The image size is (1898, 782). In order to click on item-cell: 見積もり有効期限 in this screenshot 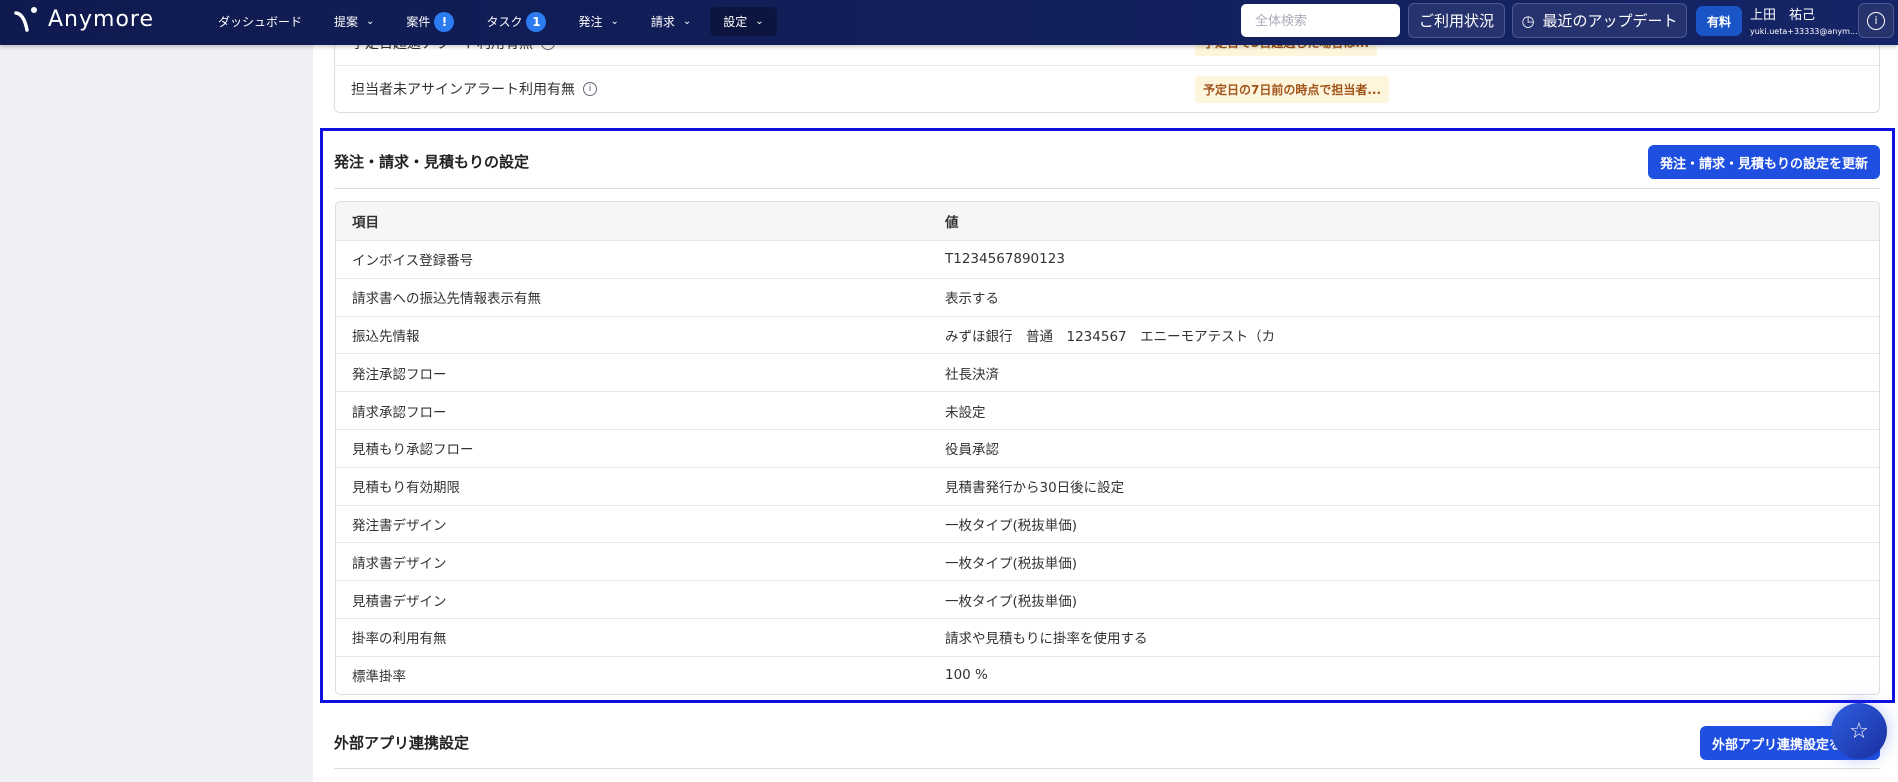, I will do `click(406, 488)`.